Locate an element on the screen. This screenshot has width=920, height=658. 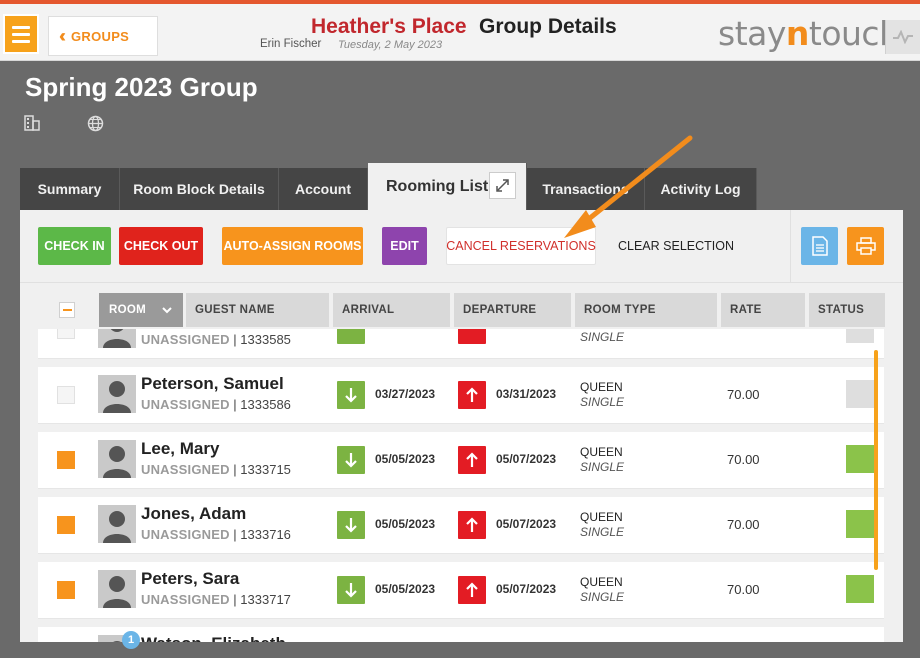
business-date: Tuesday, 2 May 2023 is located at coordinates (390, 45).